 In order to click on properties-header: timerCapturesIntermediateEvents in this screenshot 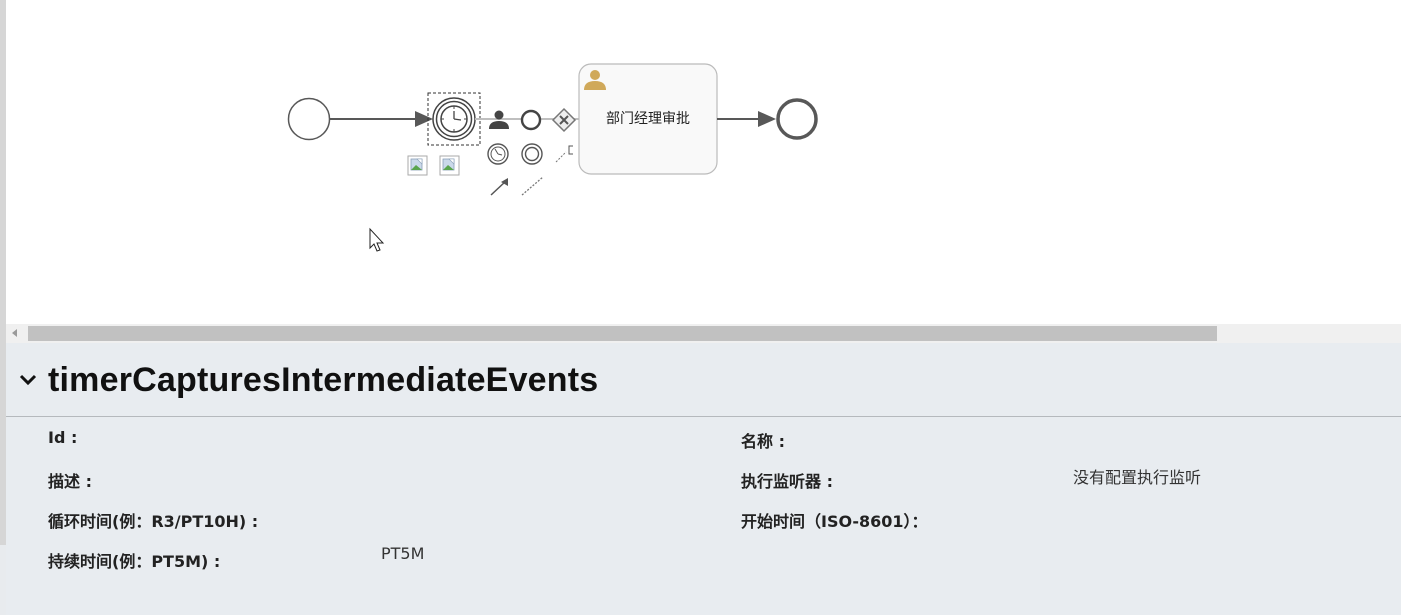, I will do `click(703, 380)`.